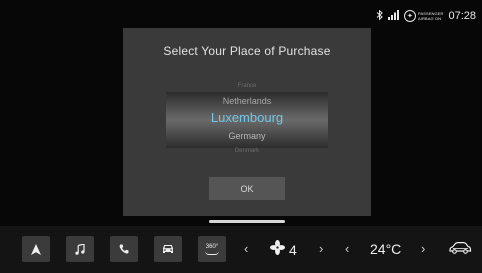  I want to click on fan-speed-control: 4, so click(283, 250).